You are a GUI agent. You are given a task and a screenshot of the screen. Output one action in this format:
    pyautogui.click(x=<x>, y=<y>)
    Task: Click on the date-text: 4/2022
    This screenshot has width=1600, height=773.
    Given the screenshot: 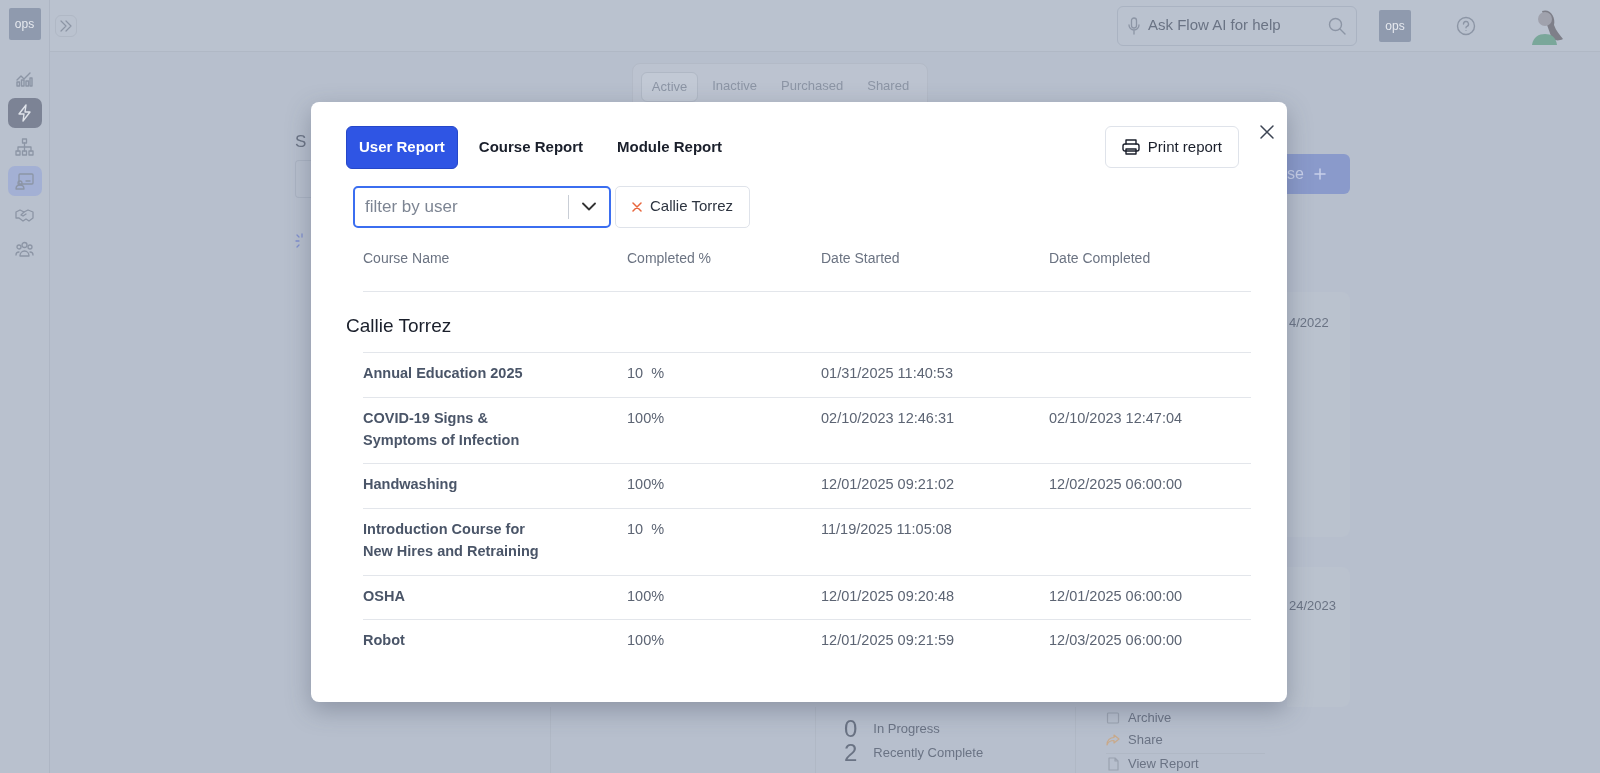 What is the action you would take?
    pyautogui.click(x=1309, y=322)
    